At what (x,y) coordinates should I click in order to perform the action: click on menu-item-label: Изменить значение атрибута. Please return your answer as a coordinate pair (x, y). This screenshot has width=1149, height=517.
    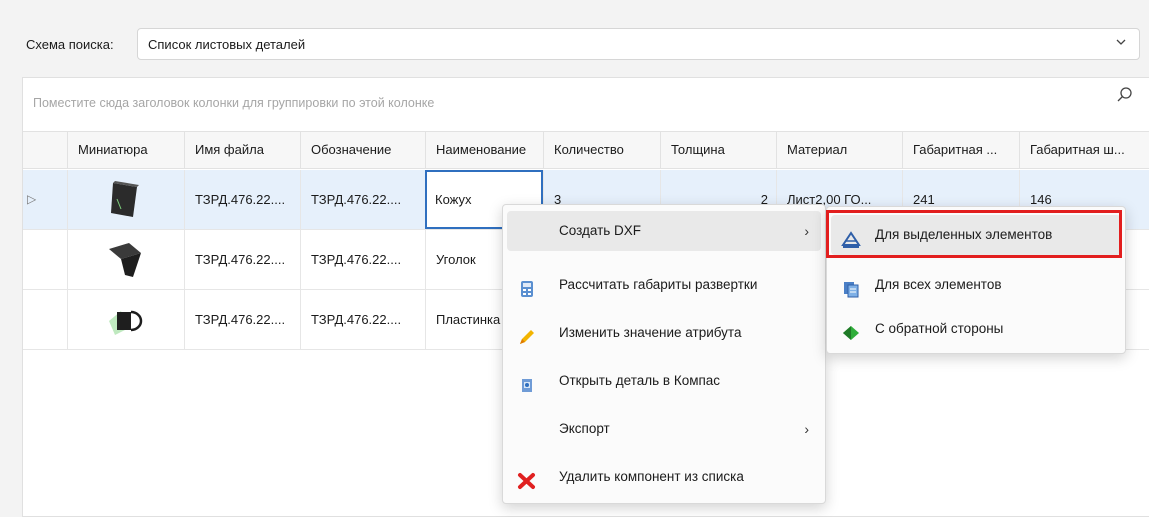
    Looking at the image, I should click on (650, 332).